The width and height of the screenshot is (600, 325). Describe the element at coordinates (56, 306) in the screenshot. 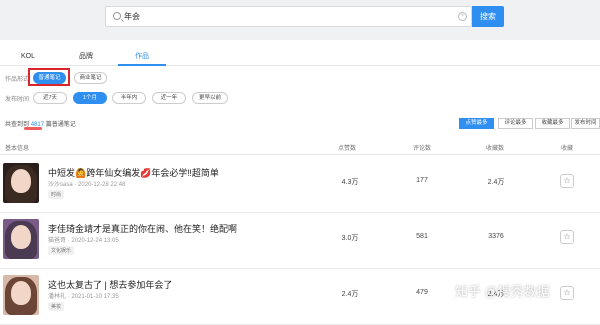

I see `category-tag: 美妆` at that location.